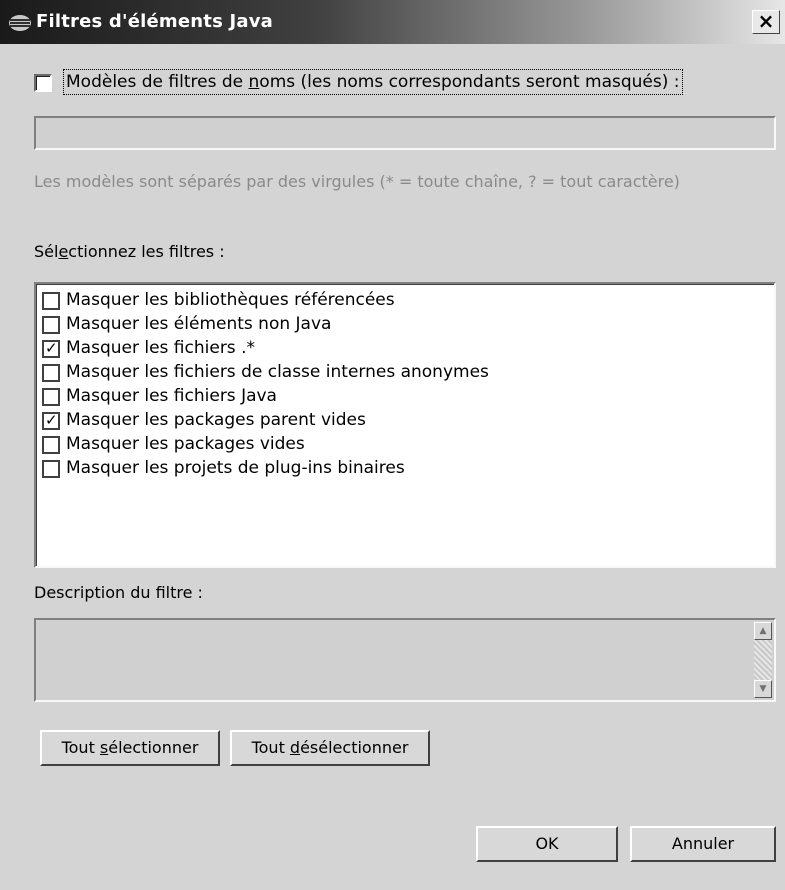  What do you see at coordinates (43, 83) in the screenshot?
I see `name-patterns-checkbox` at bounding box center [43, 83].